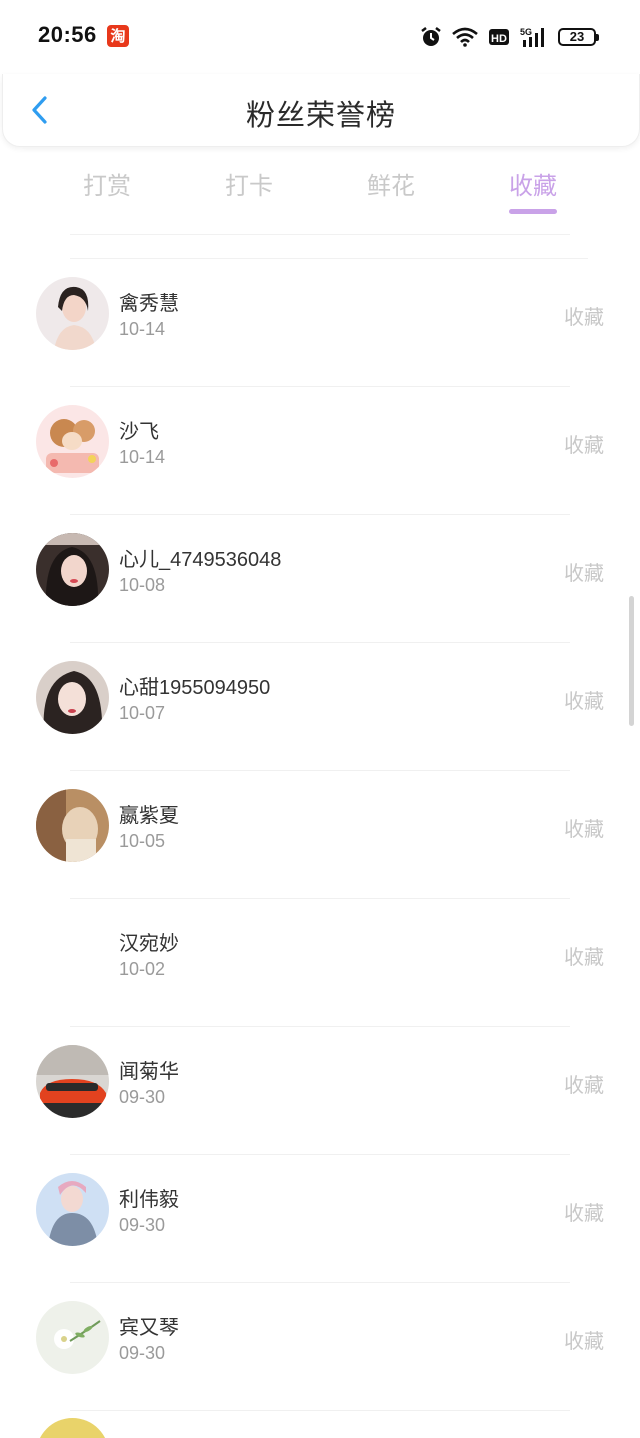  Describe the element at coordinates (320, 1091) in the screenshot. I see `list-item: 闻菊华 09-30 收藏` at that location.